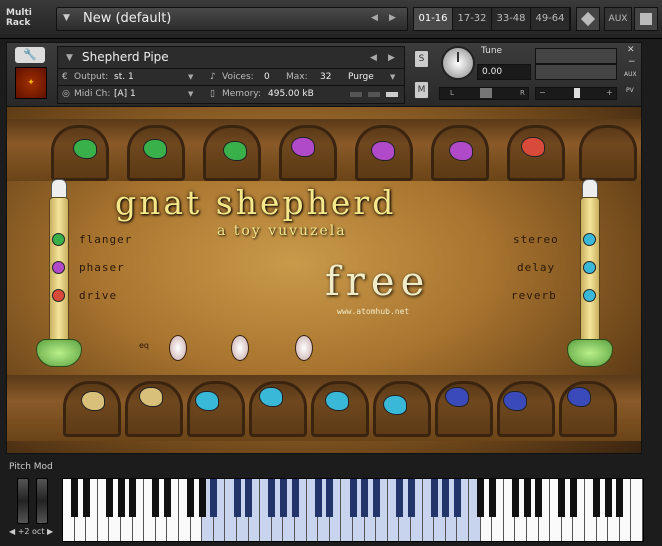  I want to click on preset-selector: ▼ New (default) ◀ ▶, so click(232, 19).